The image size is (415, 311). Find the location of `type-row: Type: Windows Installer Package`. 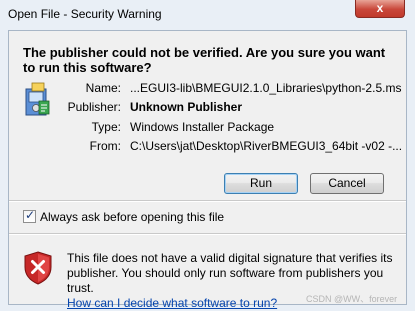

type-row: Type: Windows Installer Package is located at coordinates (208, 128).